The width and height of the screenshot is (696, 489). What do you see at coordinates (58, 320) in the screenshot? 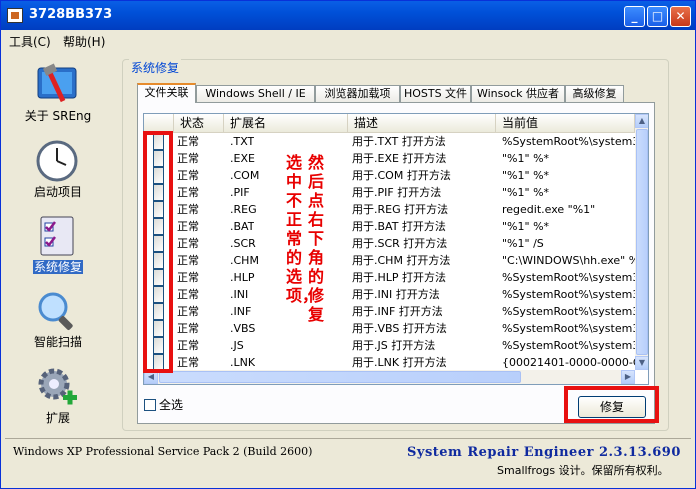
I see `sidebar-item-smart-scan: 智能扫描` at bounding box center [58, 320].